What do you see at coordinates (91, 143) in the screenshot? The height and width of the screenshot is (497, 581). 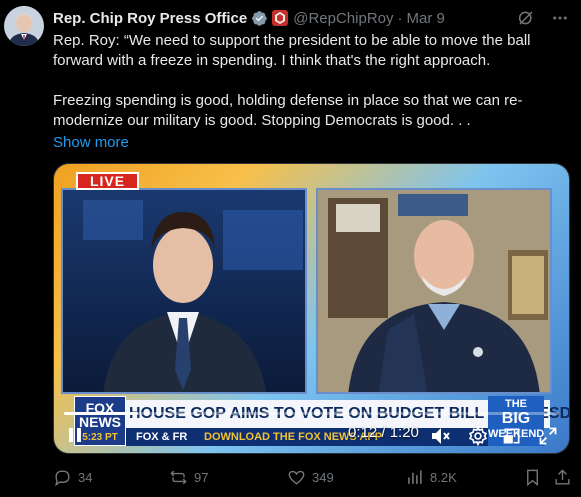 I see `show-more-link: Show more` at bounding box center [91, 143].